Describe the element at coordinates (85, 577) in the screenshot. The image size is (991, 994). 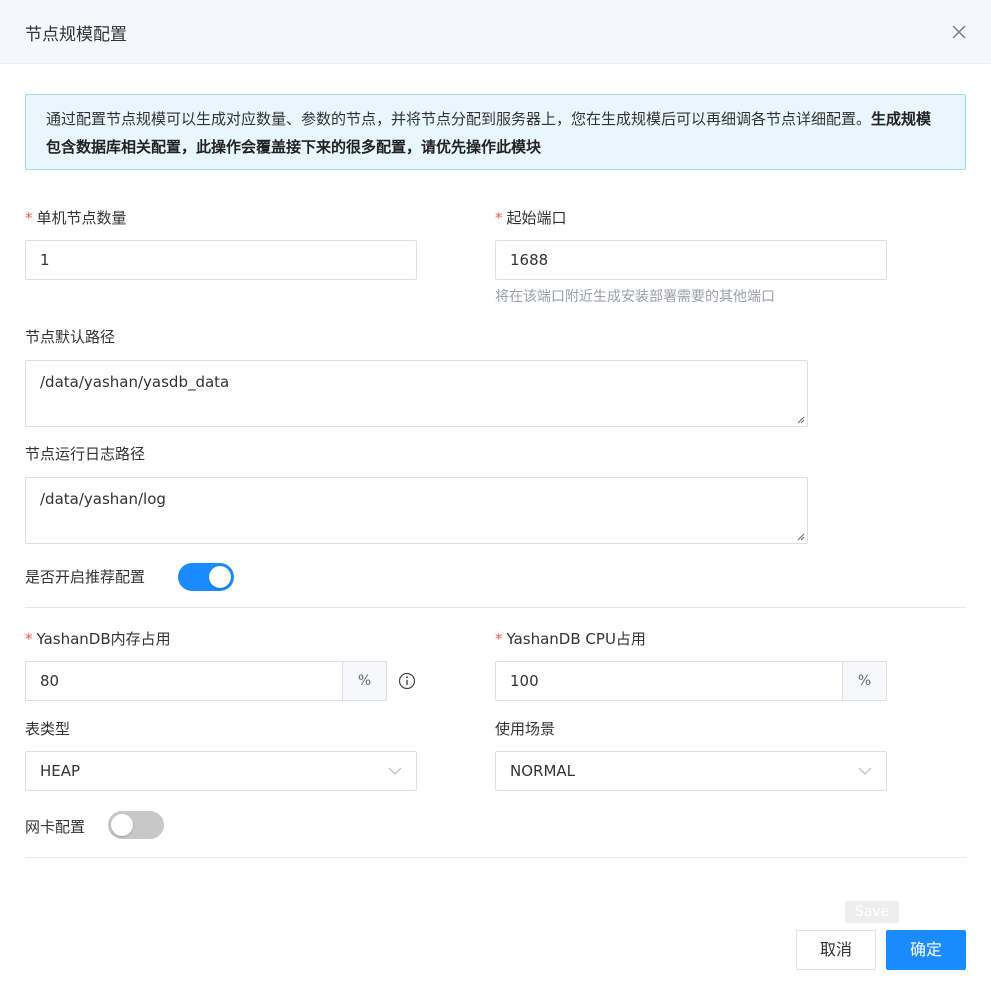
I see `recommend-label: 是否开启推荐配置` at that location.